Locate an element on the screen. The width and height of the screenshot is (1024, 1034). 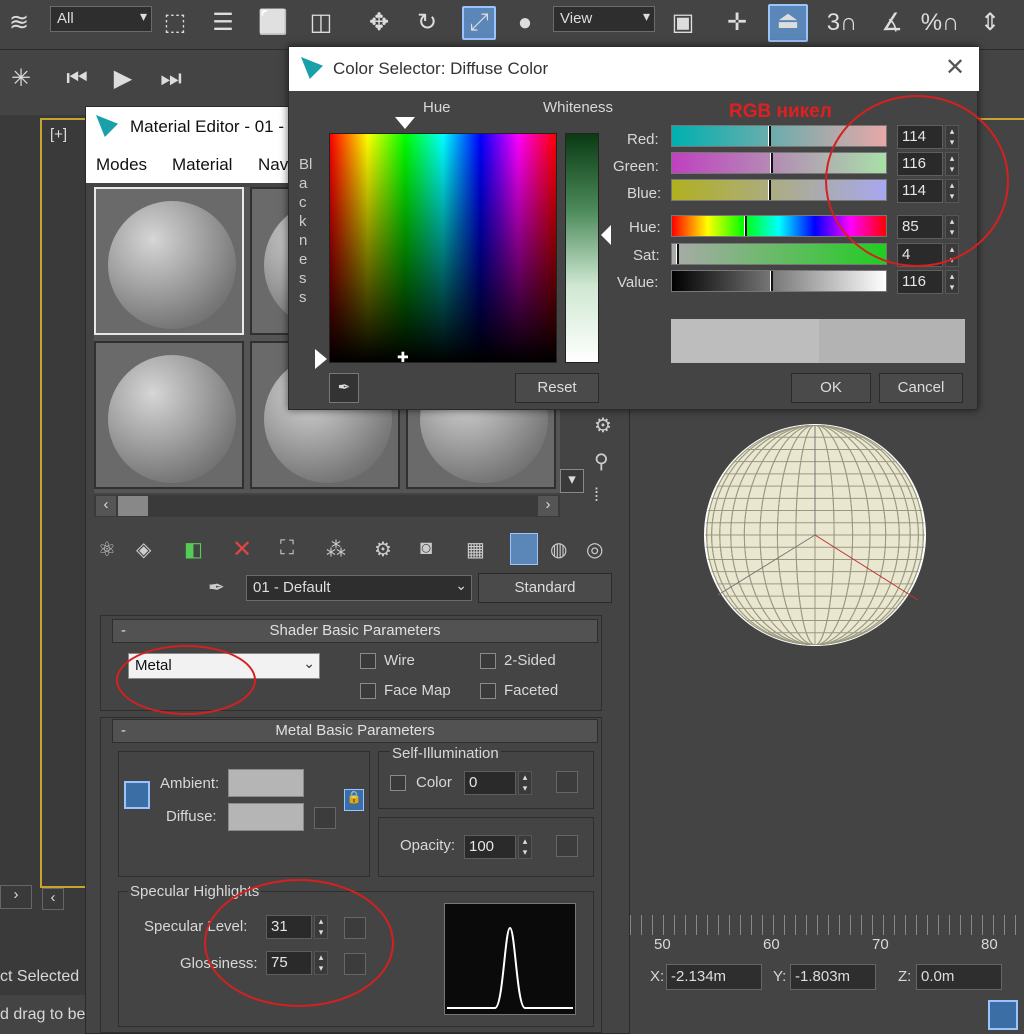
shader-rollout-header: - Shader Basic Parameters is located at coordinates (355, 631).